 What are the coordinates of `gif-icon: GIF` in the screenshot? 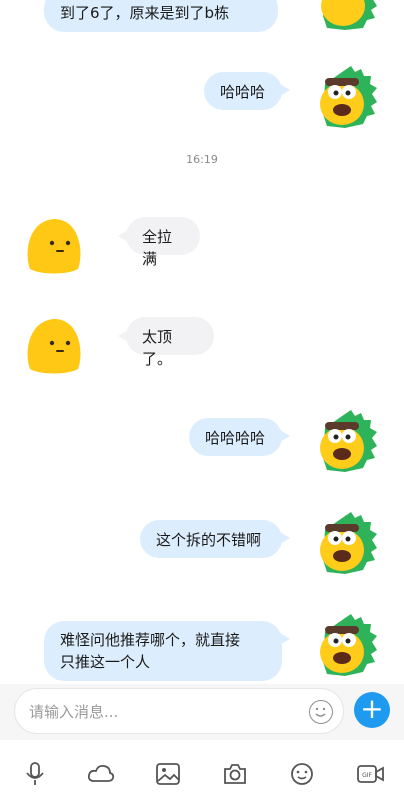 It's located at (371, 773).